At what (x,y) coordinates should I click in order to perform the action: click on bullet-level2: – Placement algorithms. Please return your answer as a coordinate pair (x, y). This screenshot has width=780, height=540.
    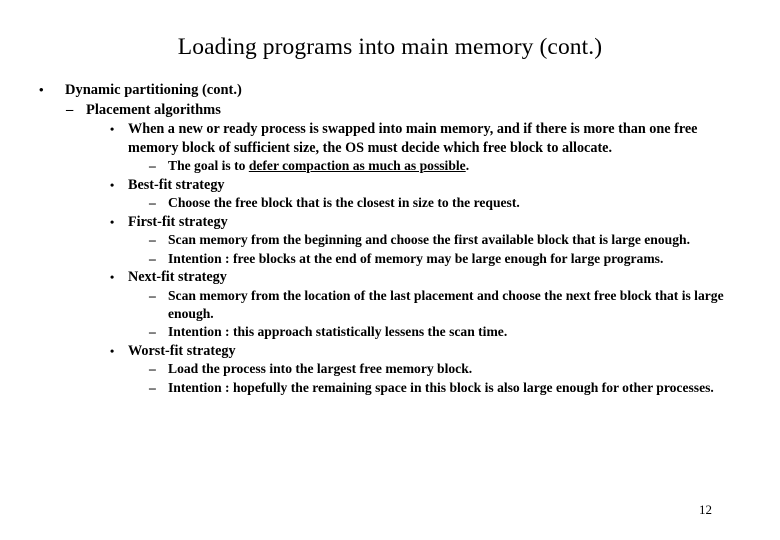
    Looking at the image, I should click on (390, 110).